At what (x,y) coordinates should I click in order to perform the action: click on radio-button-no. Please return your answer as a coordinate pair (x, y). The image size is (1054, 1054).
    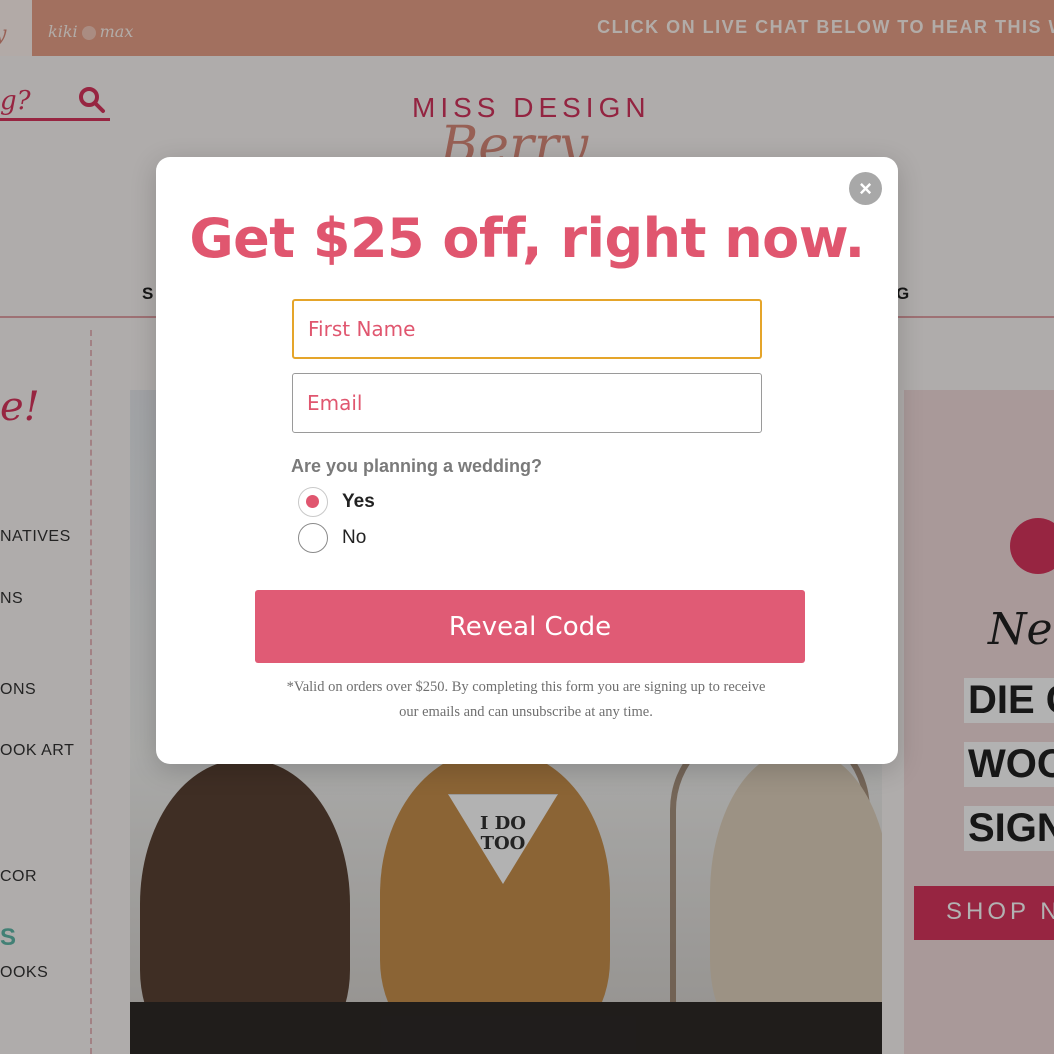
    Looking at the image, I should click on (313, 538).